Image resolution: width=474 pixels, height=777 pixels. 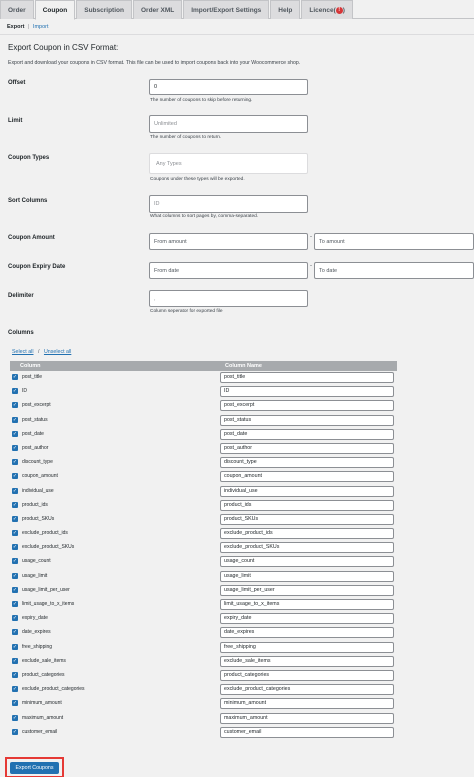 What do you see at coordinates (307, 519) in the screenshot?
I see `column-name-input: product_SKUs` at bounding box center [307, 519].